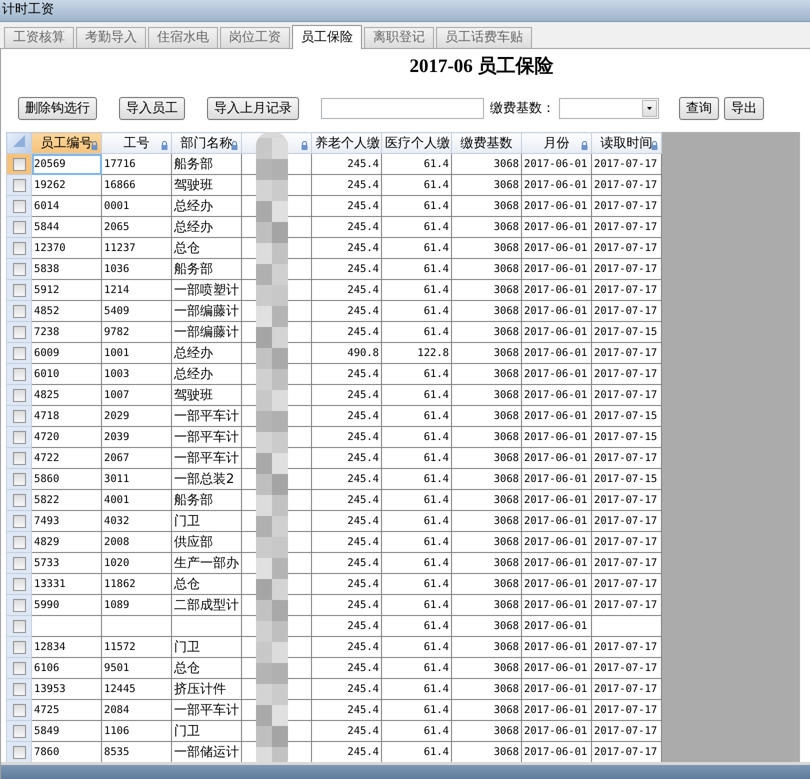 The width and height of the screenshot is (810, 779). Describe the element at coordinates (627, 143) in the screenshot. I see `column-header: 读取时间` at that location.